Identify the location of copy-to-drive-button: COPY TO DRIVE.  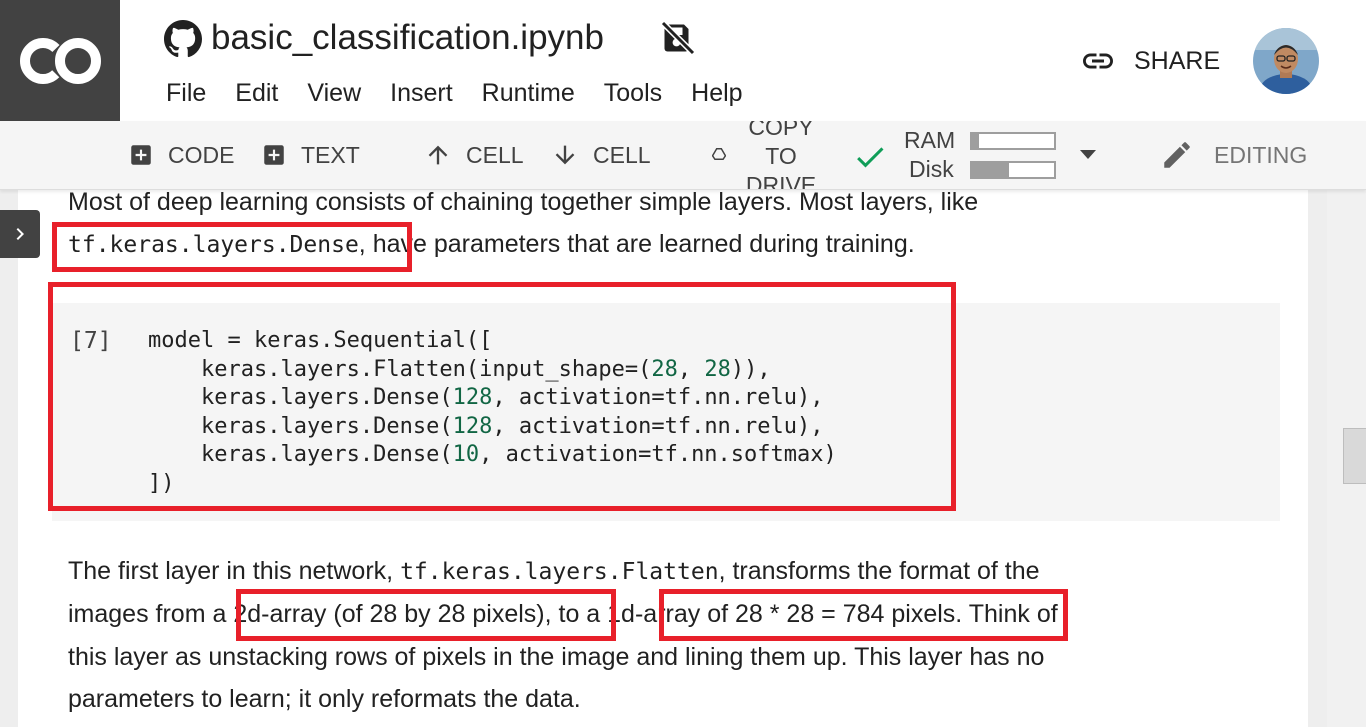
(766, 155).